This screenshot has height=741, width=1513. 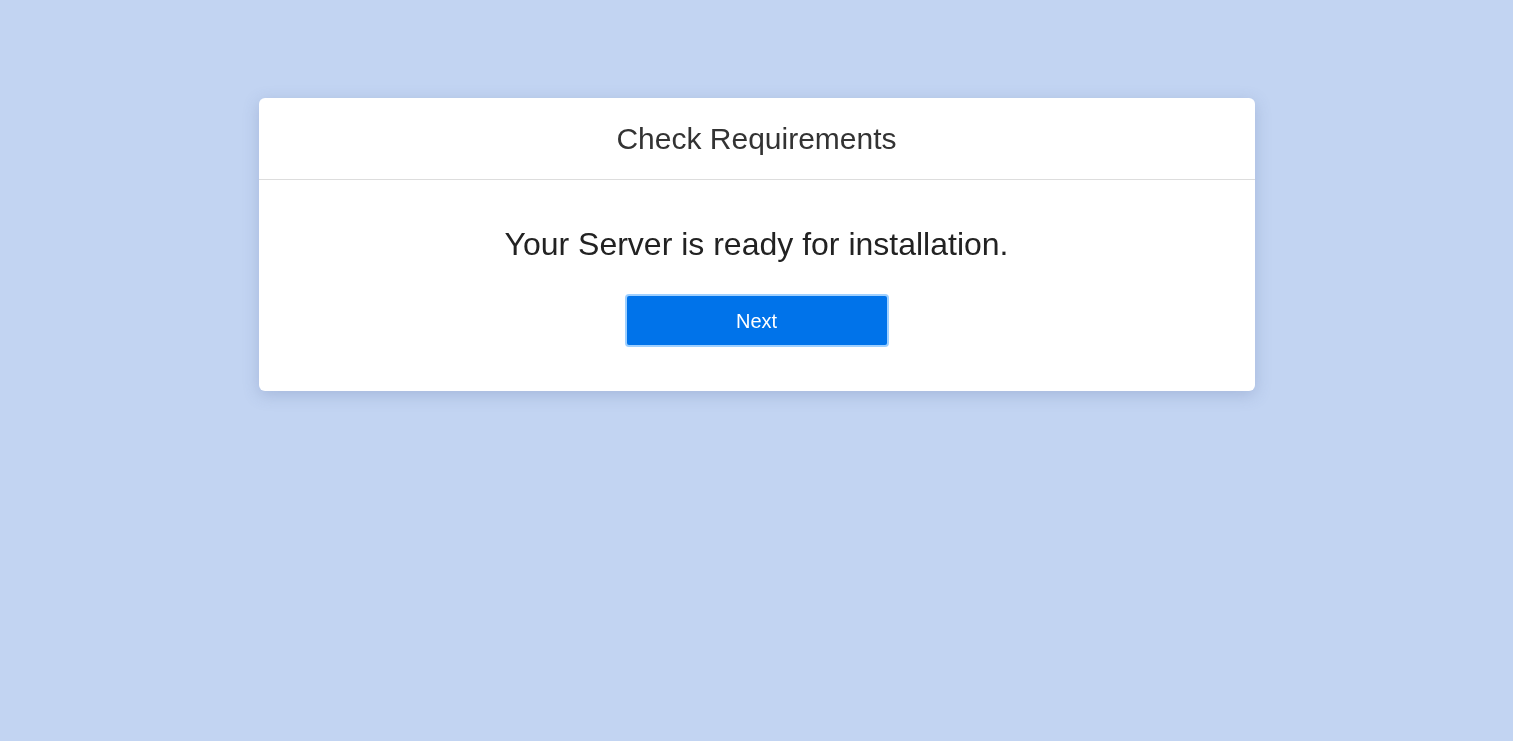 I want to click on status-message: Your Server is ready for installation., so click(x=756, y=244).